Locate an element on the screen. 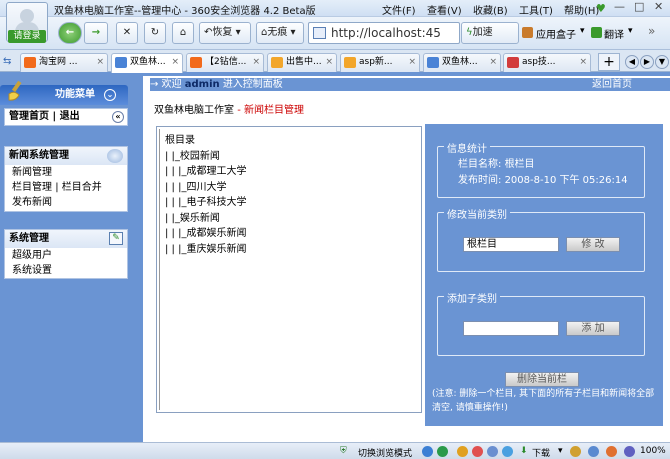 The width and height of the screenshot is (670, 459). tab-3: 出售中... × is located at coordinates (302, 62).